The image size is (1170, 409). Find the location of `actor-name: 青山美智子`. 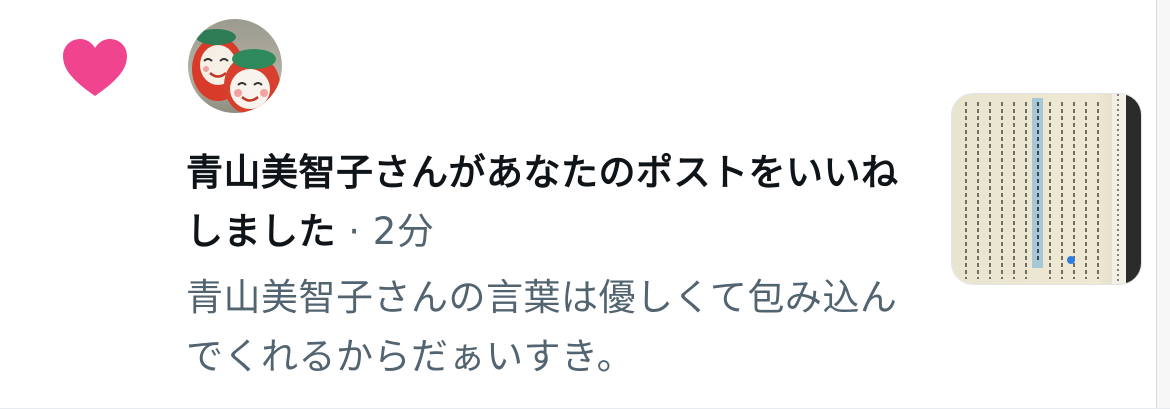

actor-name: 青山美智子 is located at coordinates (280, 172).